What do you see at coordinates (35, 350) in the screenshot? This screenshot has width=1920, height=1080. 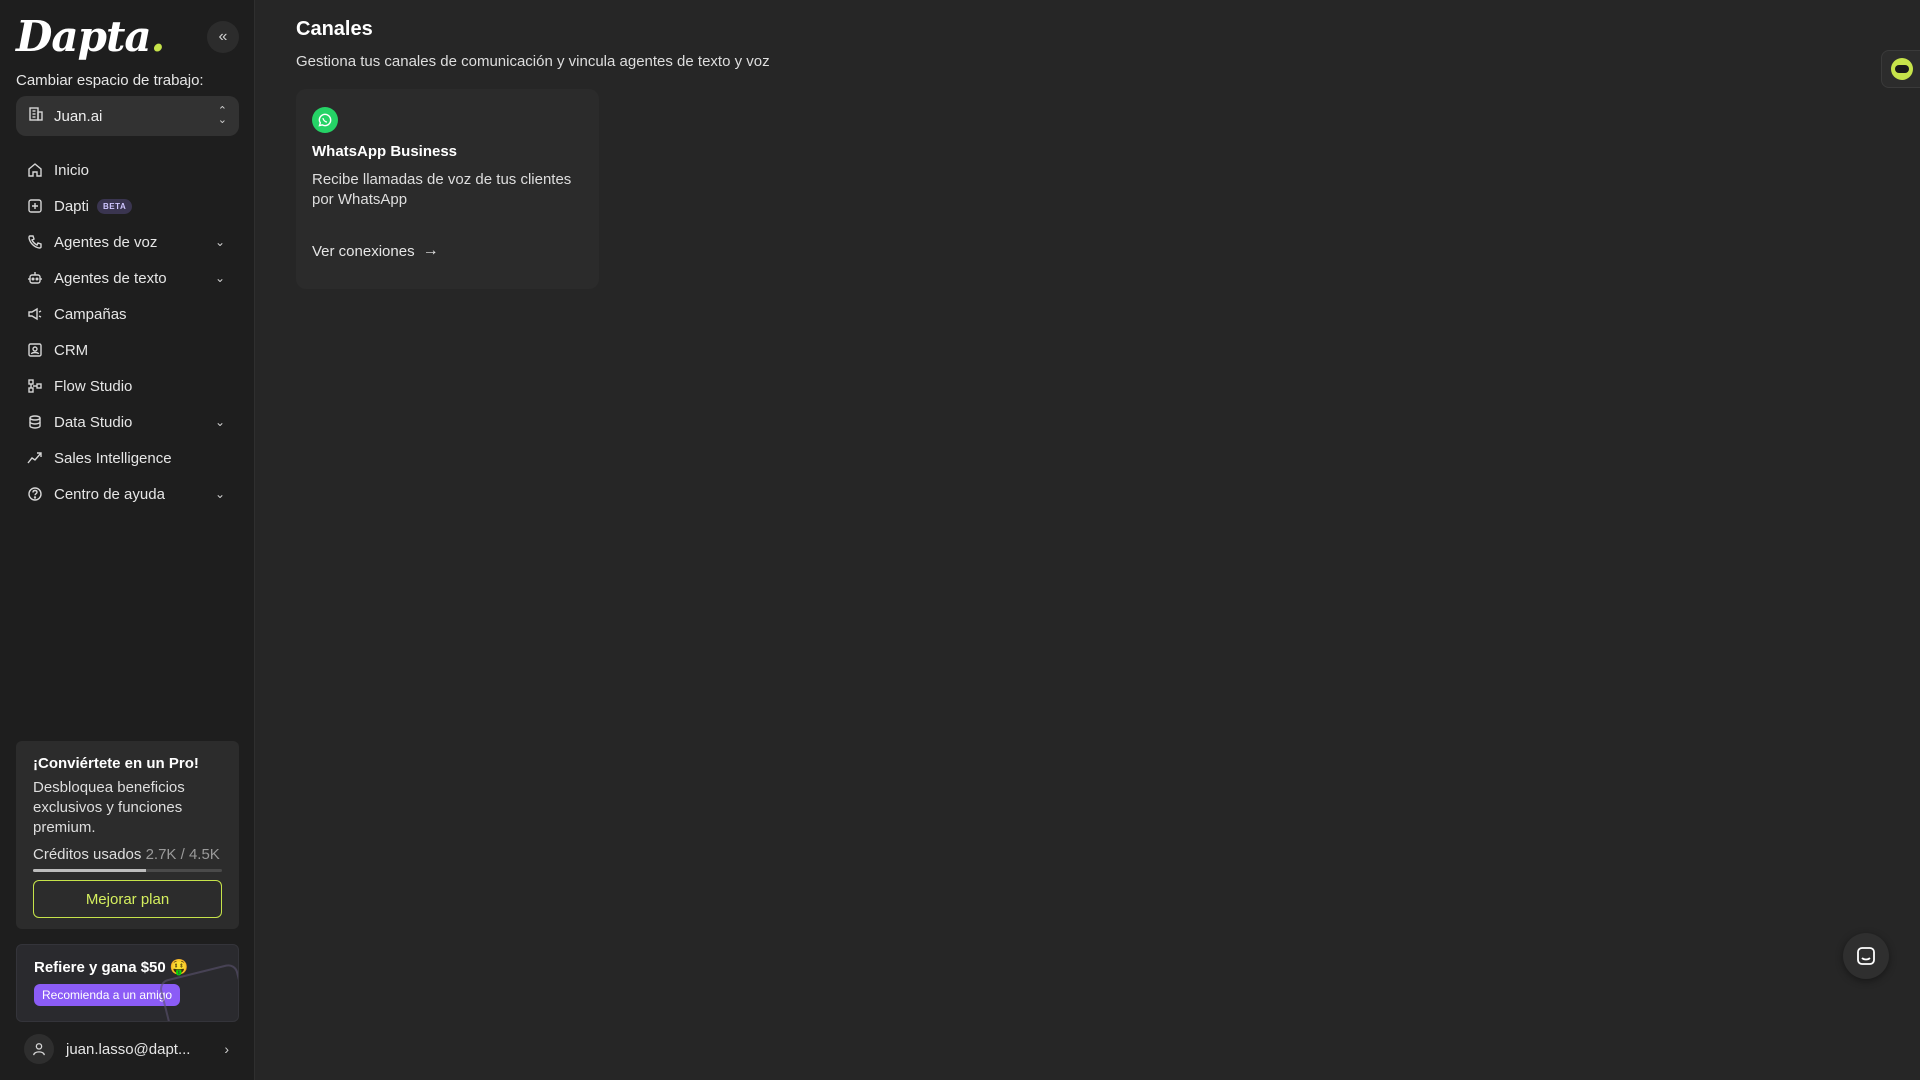 I see `contact-icon` at bounding box center [35, 350].